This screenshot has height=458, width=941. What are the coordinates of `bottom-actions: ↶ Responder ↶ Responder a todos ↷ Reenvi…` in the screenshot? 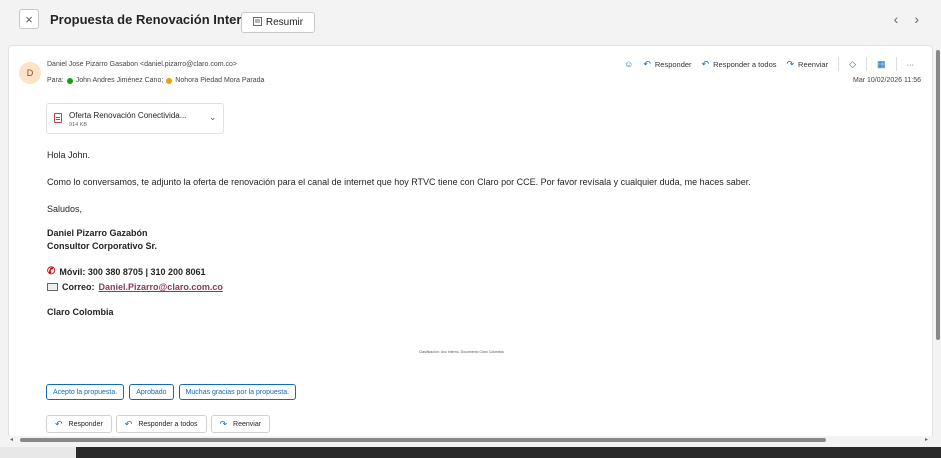 It's located at (158, 424).